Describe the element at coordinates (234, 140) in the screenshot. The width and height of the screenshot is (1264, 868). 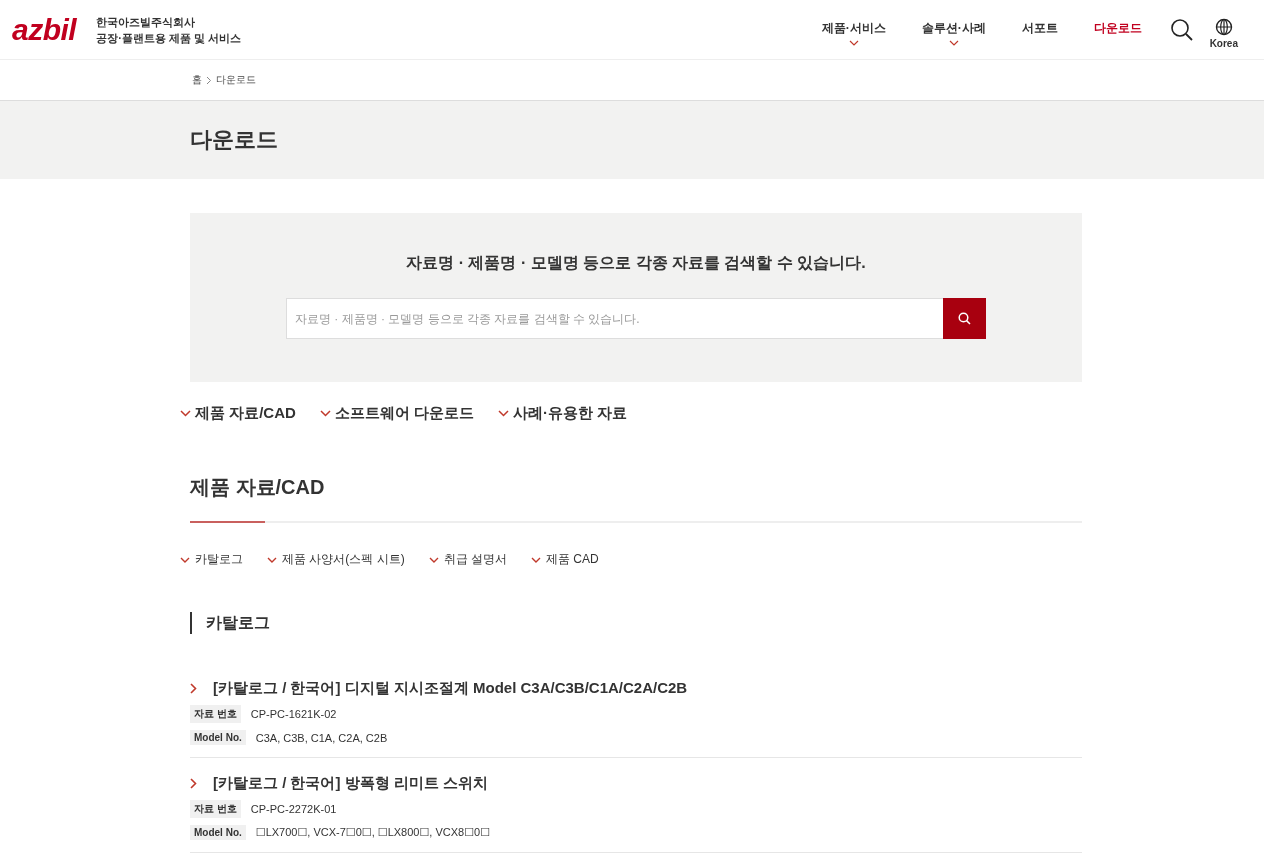
I see `page-title: 다운로드` at that location.